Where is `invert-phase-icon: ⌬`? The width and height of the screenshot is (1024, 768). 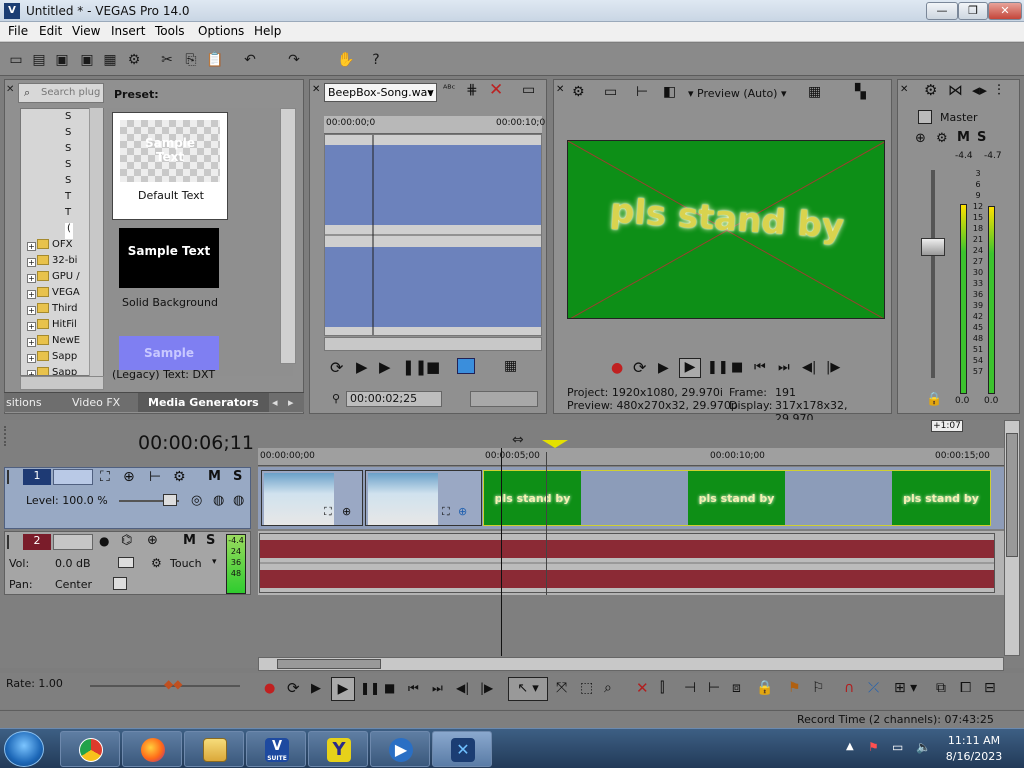 invert-phase-icon: ⌬ is located at coordinates (126, 540).